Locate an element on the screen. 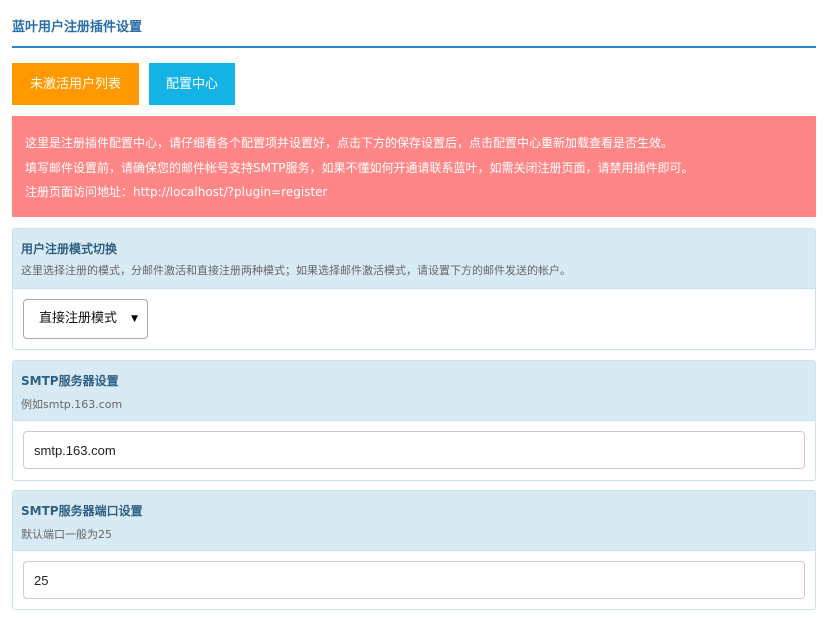 The image size is (824, 618). register-mode-title: 用户注册模式切换 is located at coordinates (69, 249).